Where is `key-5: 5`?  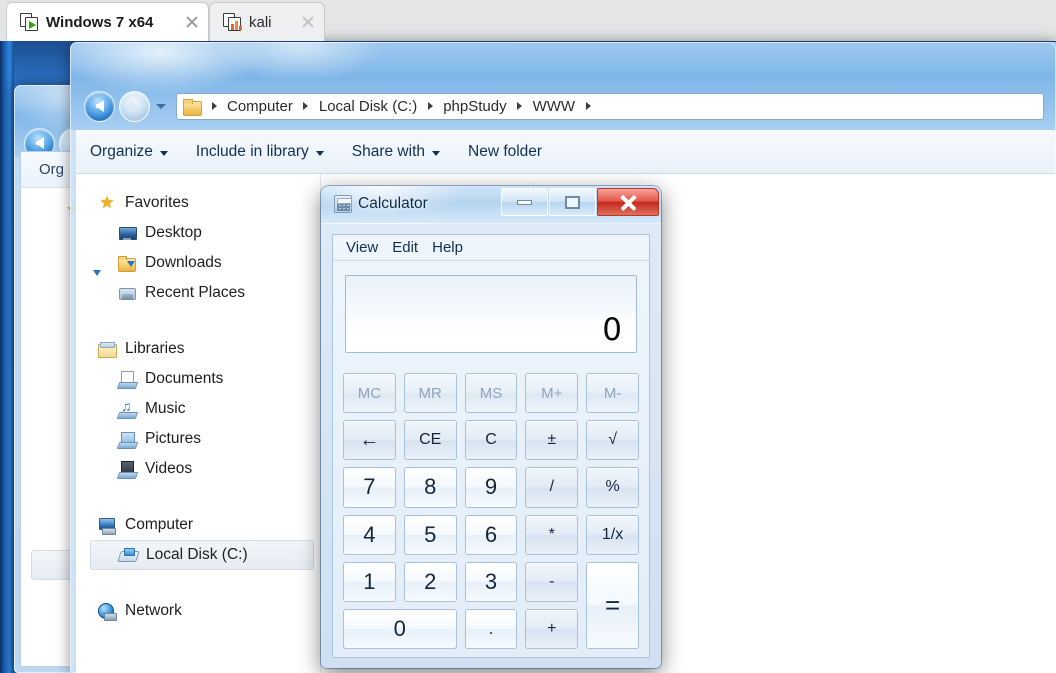 key-5: 5 is located at coordinates (430, 534).